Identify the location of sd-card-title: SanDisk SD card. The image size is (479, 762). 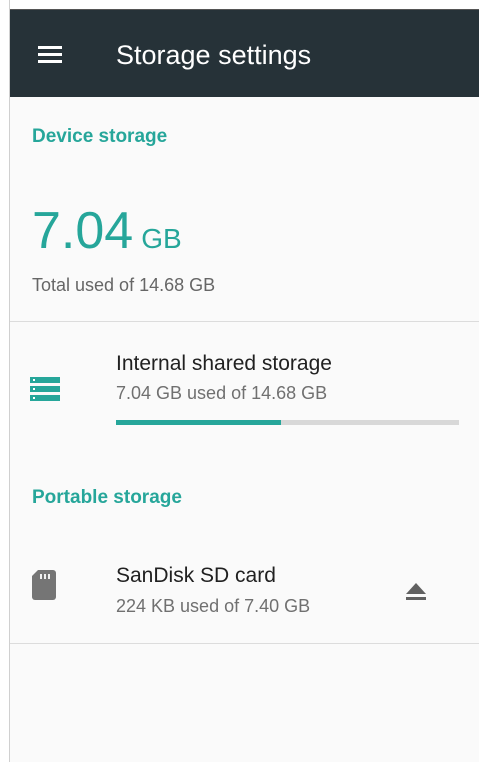
(196, 575).